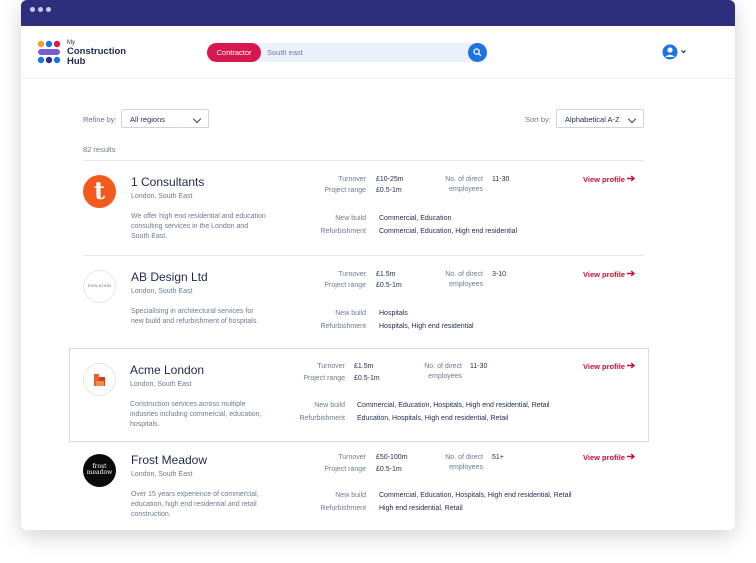 This screenshot has height=563, width=756. I want to click on logo-icon, so click(49, 52).